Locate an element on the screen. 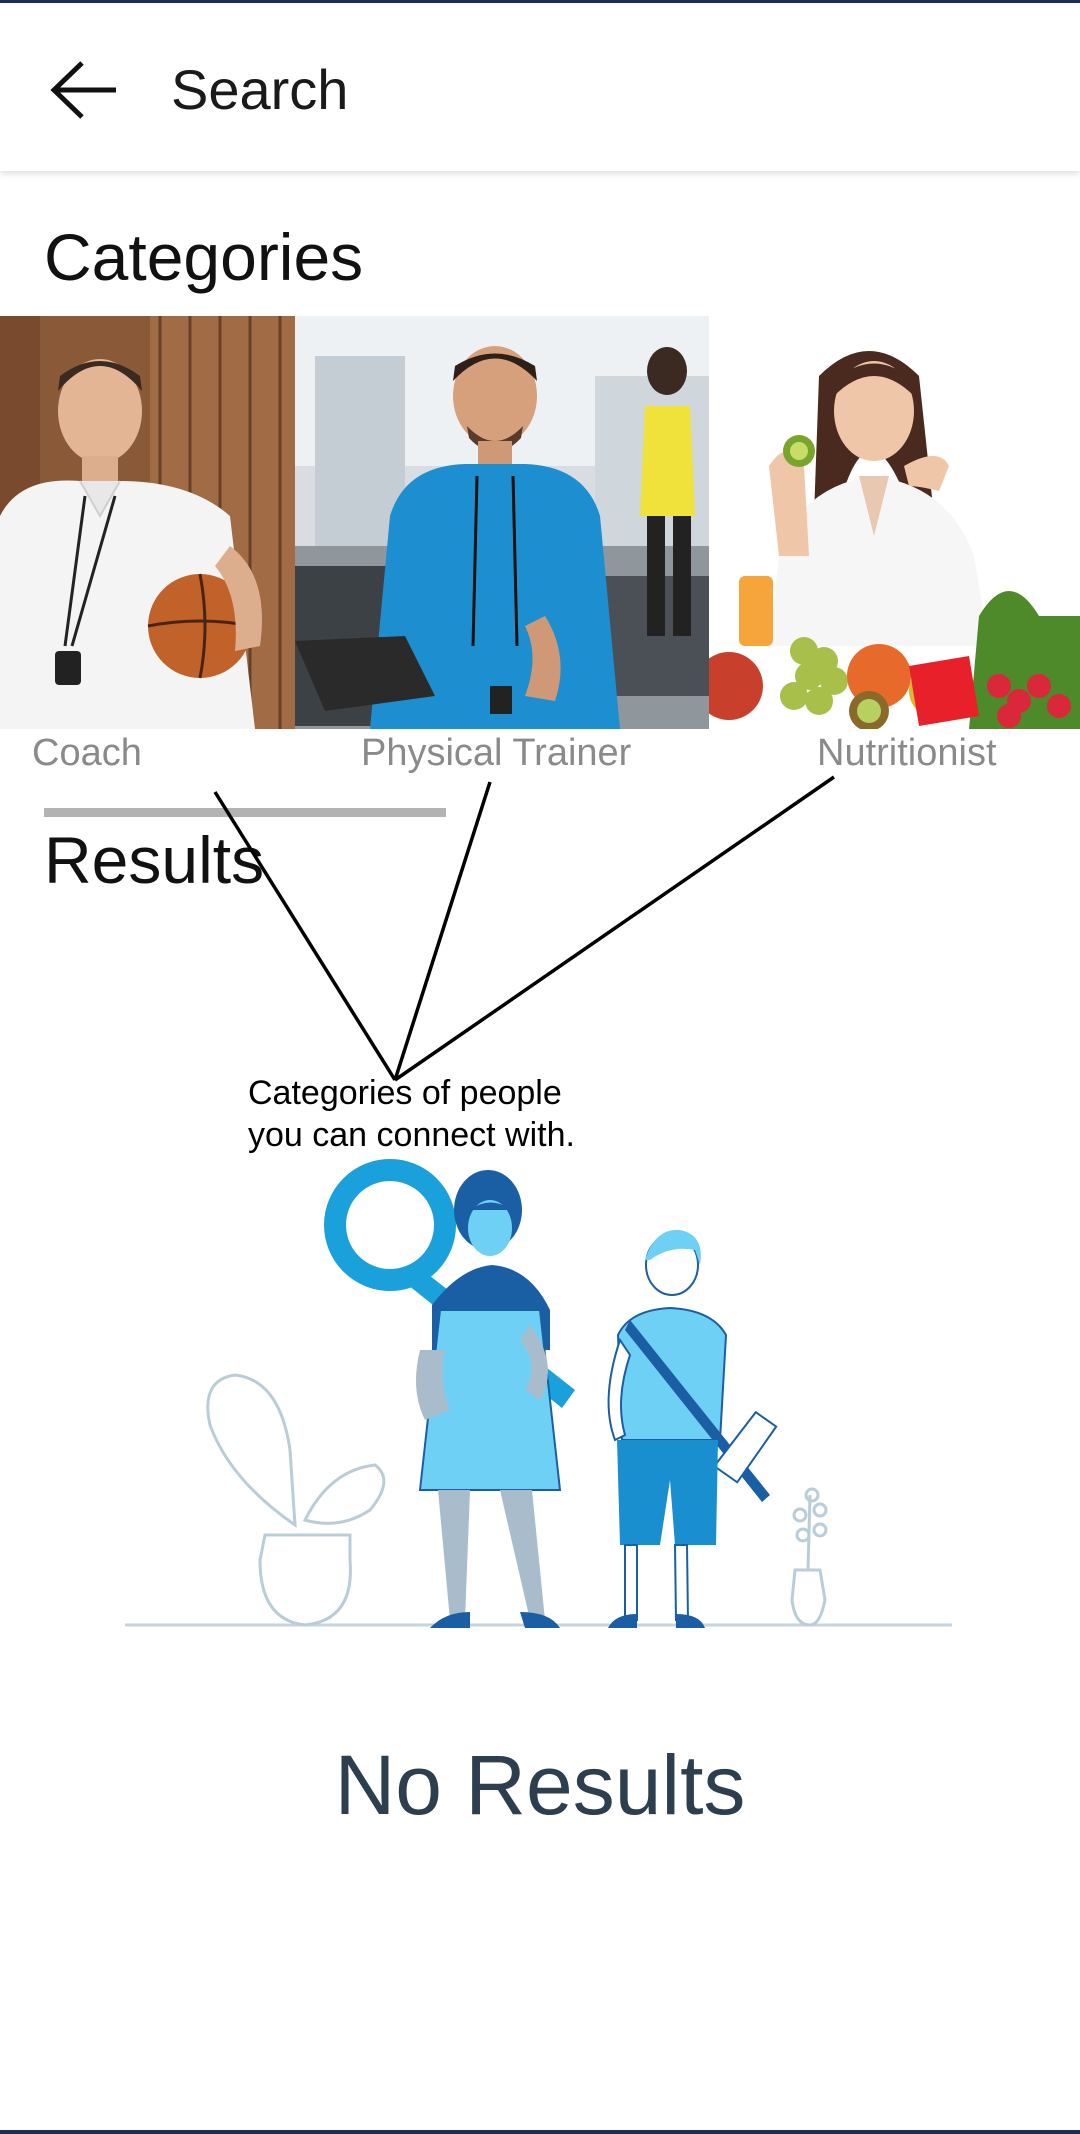 Image resolution: width=1080 pixels, height=2134 pixels. no-results-message: No Results is located at coordinates (540, 1785).